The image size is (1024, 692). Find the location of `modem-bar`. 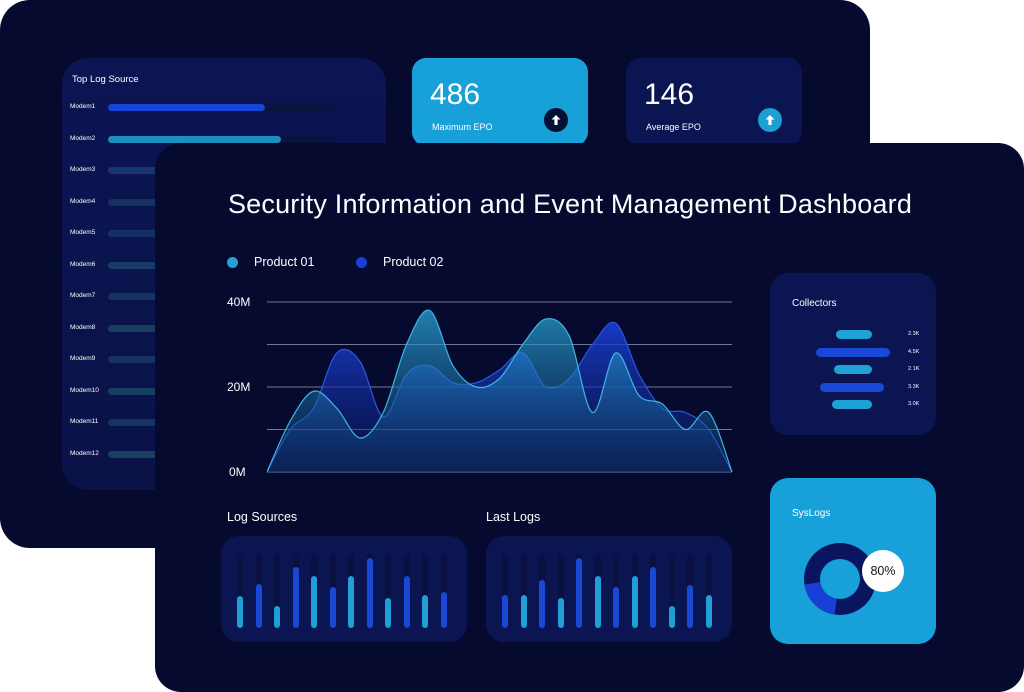

modem-bar is located at coordinates (195, 139).